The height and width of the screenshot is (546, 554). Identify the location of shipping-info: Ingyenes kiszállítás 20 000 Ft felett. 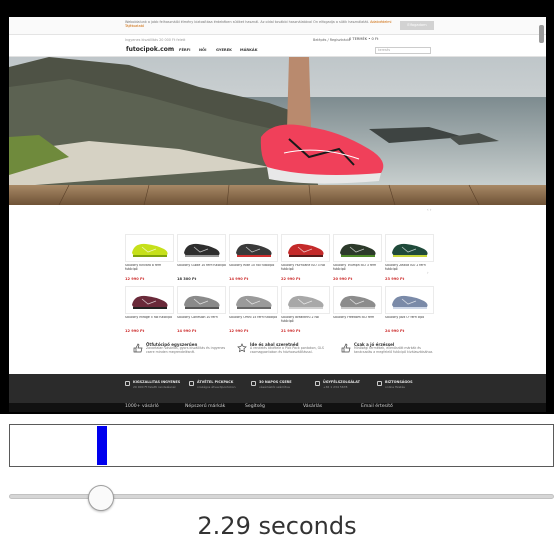
(155, 40).